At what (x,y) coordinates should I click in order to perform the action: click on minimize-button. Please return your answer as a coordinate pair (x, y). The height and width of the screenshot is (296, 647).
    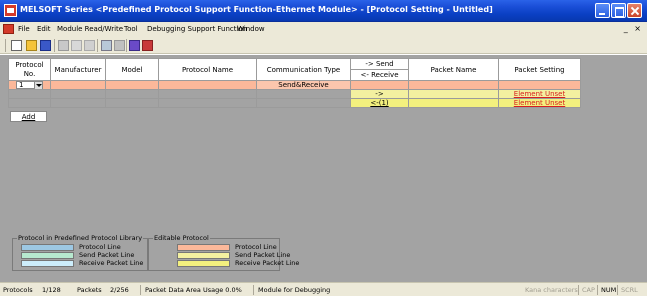
    Looking at the image, I should click on (602, 10).